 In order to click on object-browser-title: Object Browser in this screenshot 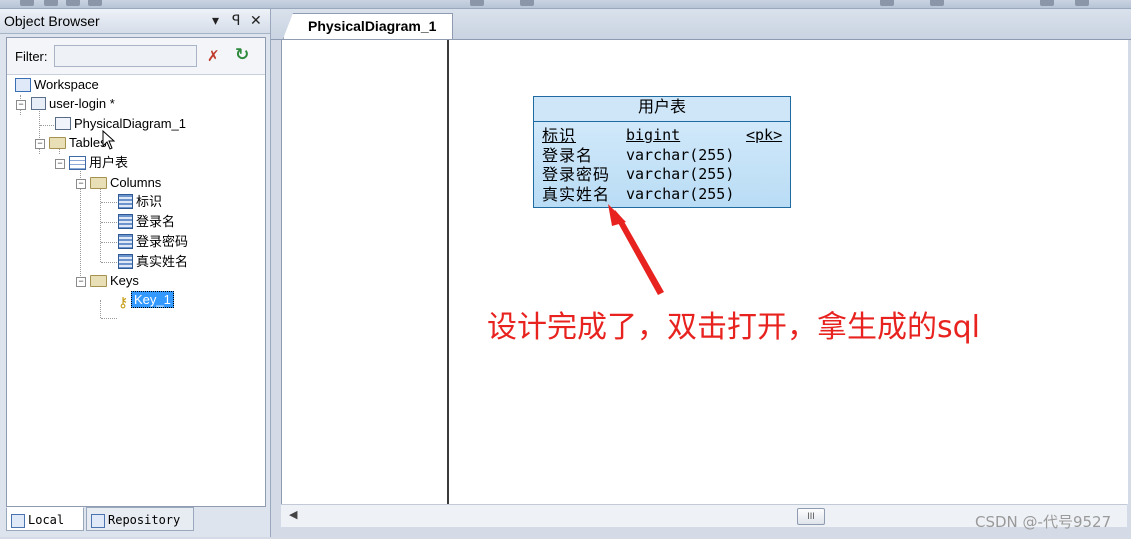, I will do `click(52, 21)`.